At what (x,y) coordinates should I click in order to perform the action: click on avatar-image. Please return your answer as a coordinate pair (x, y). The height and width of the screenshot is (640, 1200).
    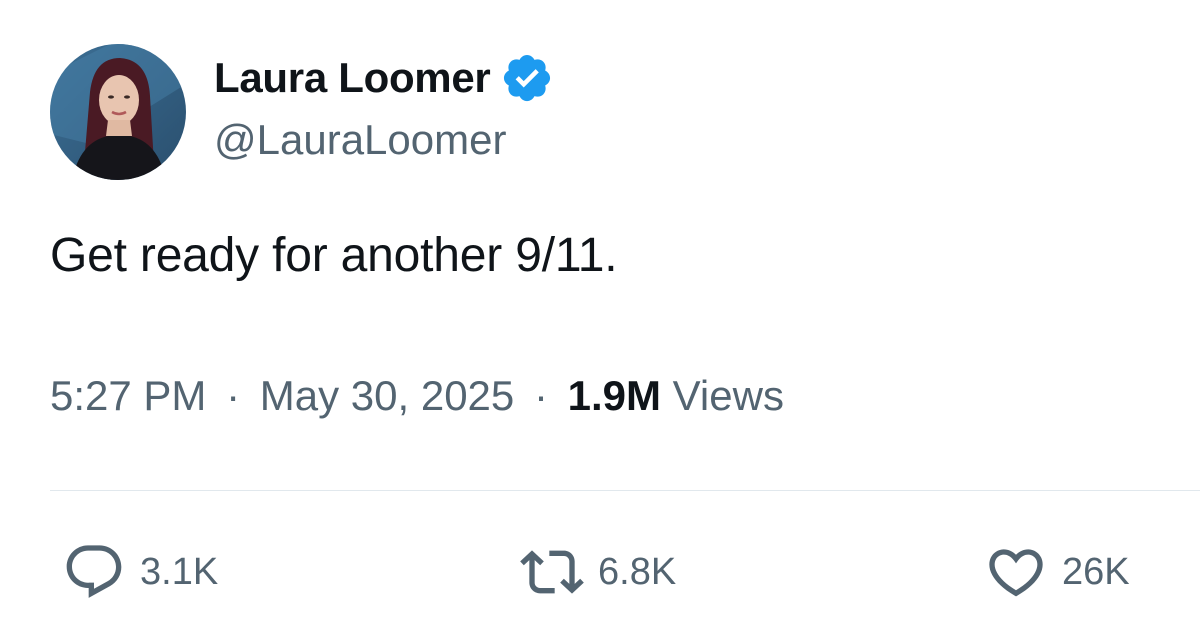
    Looking at the image, I should click on (118, 112).